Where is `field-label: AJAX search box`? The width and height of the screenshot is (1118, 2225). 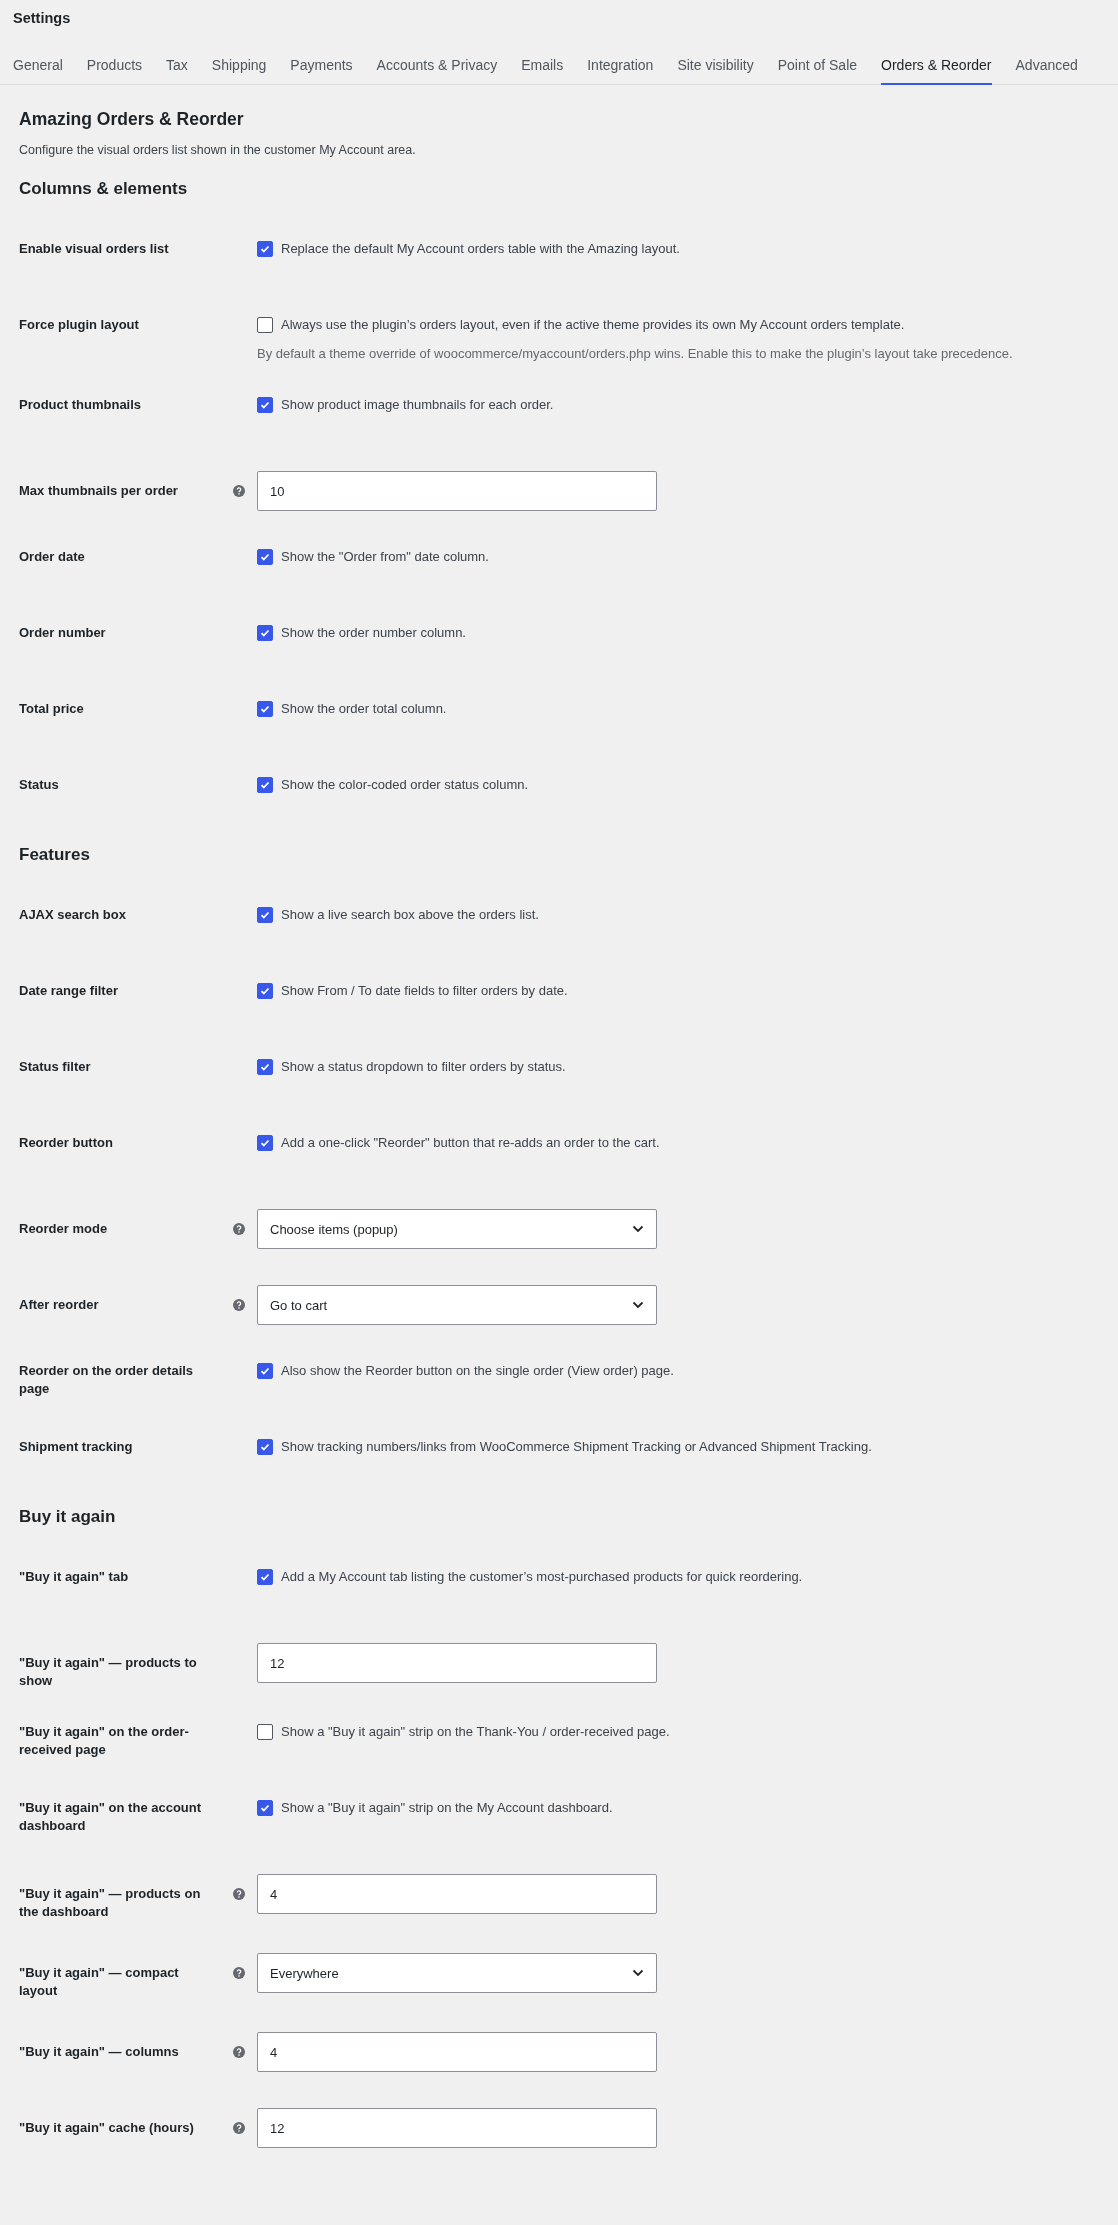 field-label: AJAX search box is located at coordinates (73, 915).